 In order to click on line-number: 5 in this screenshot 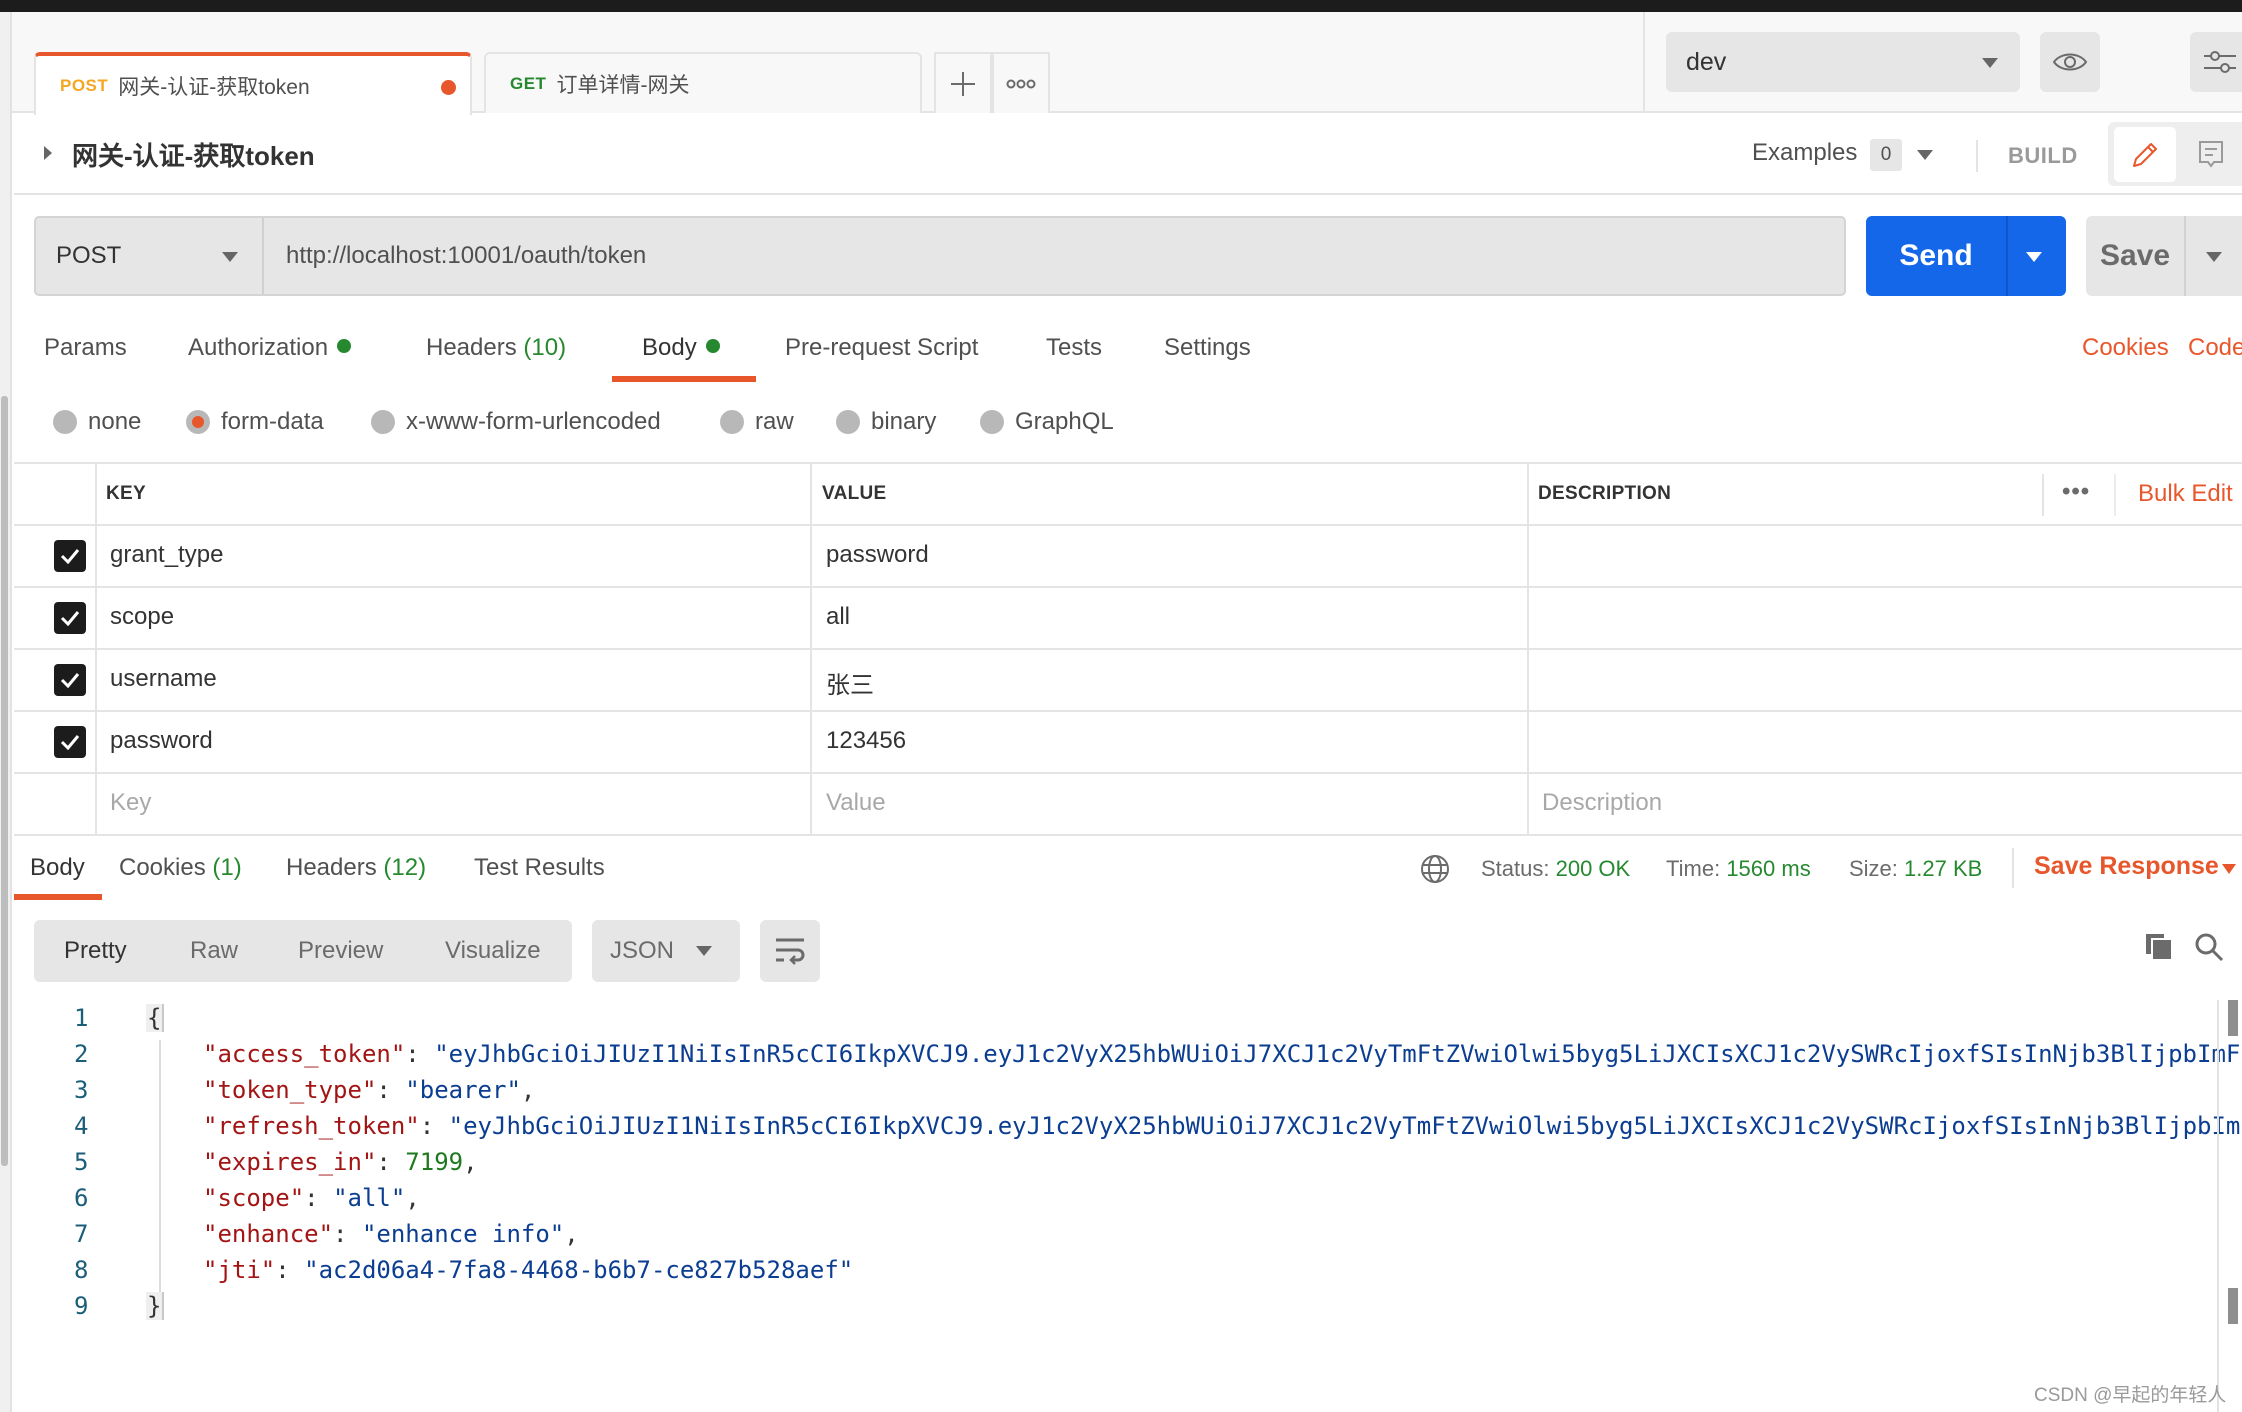, I will do `click(81, 1162)`.